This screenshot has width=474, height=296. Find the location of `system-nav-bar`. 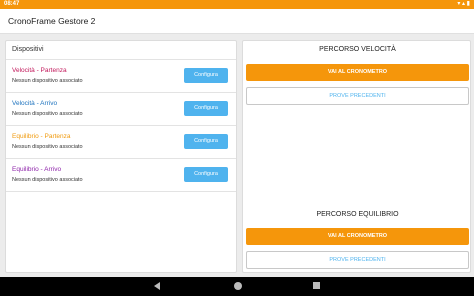

system-nav-bar is located at coordinates (237, 286).